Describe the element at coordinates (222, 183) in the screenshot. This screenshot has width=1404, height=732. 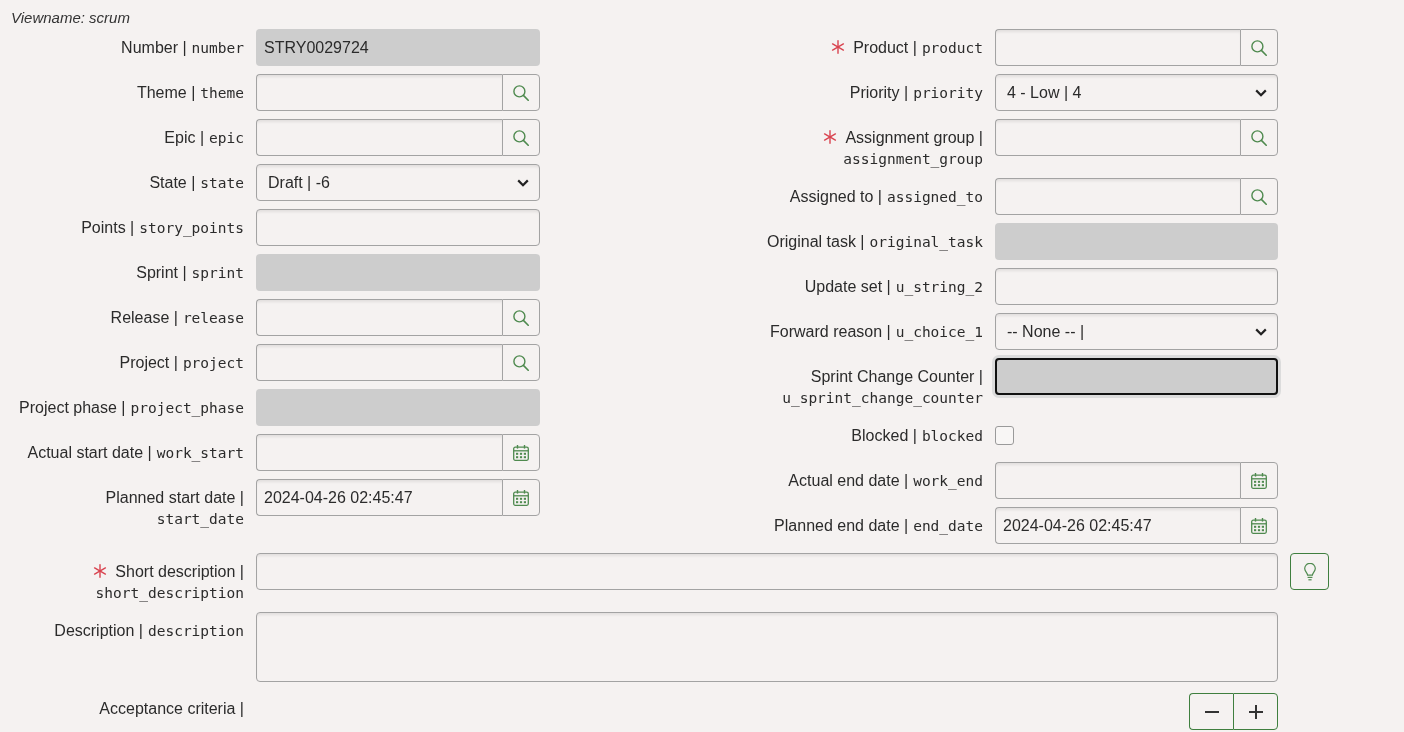
I see `field-name: state` at that location.